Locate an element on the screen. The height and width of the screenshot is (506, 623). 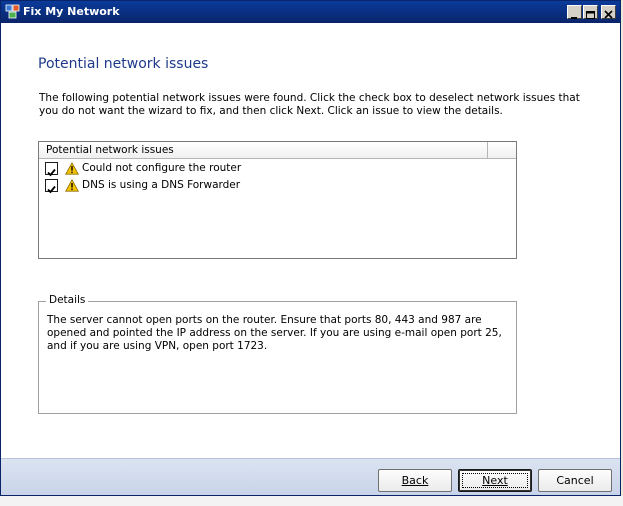
issues-column-header: Potential network issues is located at coordinates (263, 150).